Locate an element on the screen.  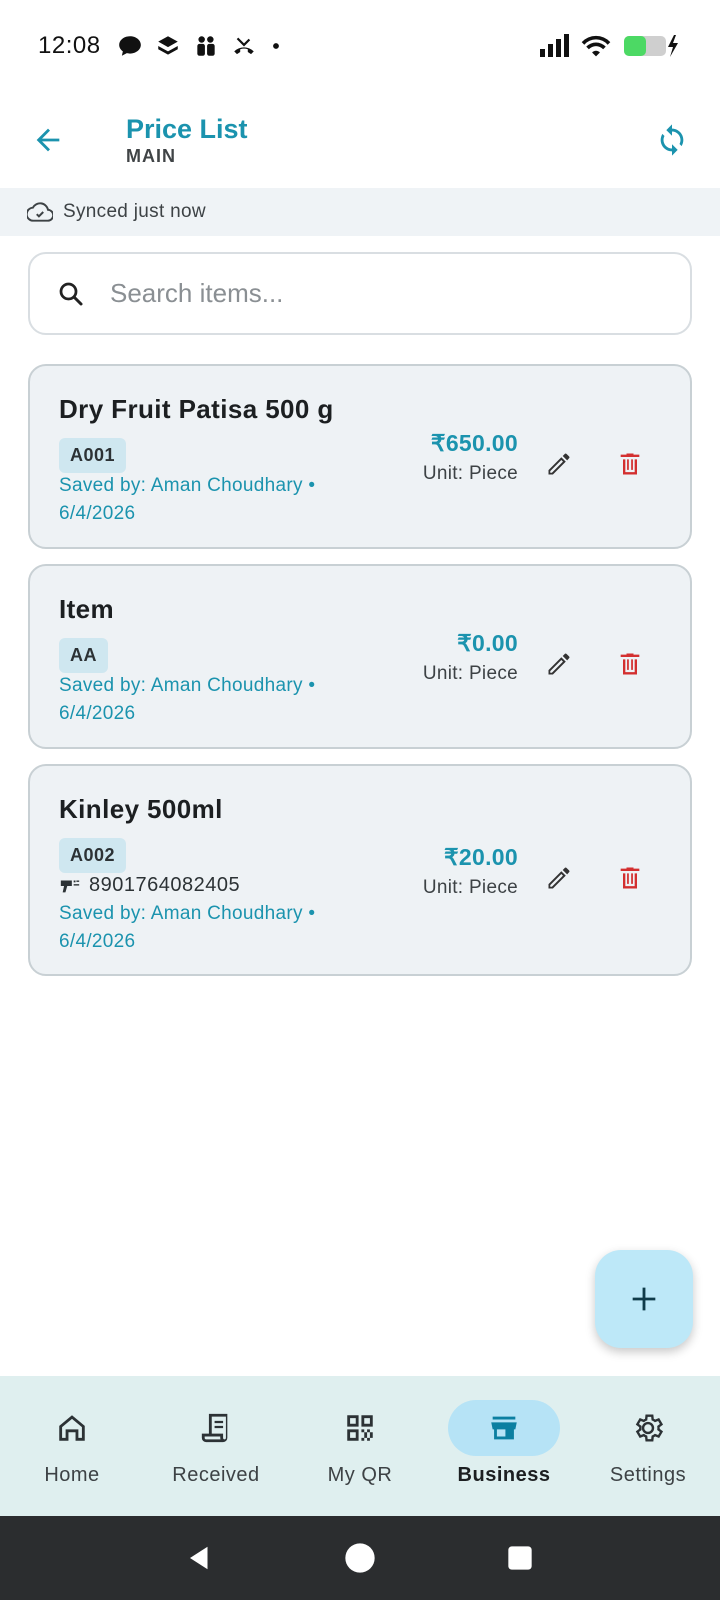
nav-label: Home is located at coordinates (72, 1475).